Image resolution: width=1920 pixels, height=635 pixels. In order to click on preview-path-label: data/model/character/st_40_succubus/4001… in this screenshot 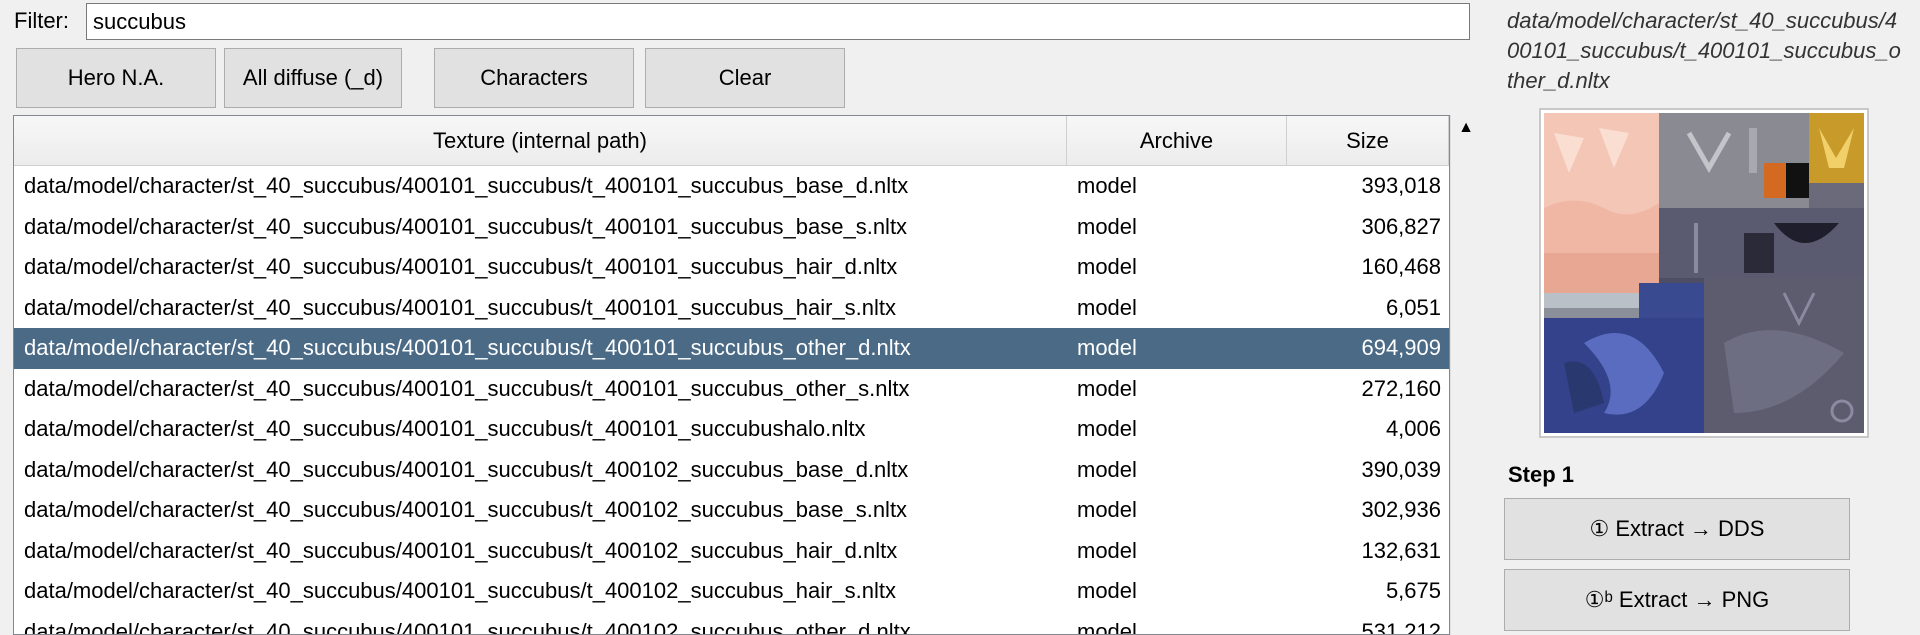, I will do `click(1704, 50)`.